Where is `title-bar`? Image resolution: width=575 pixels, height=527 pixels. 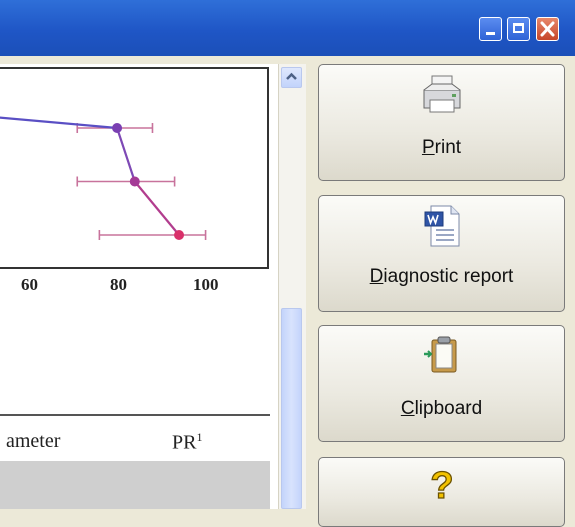 title-bar is located at coordinates (287, 28).